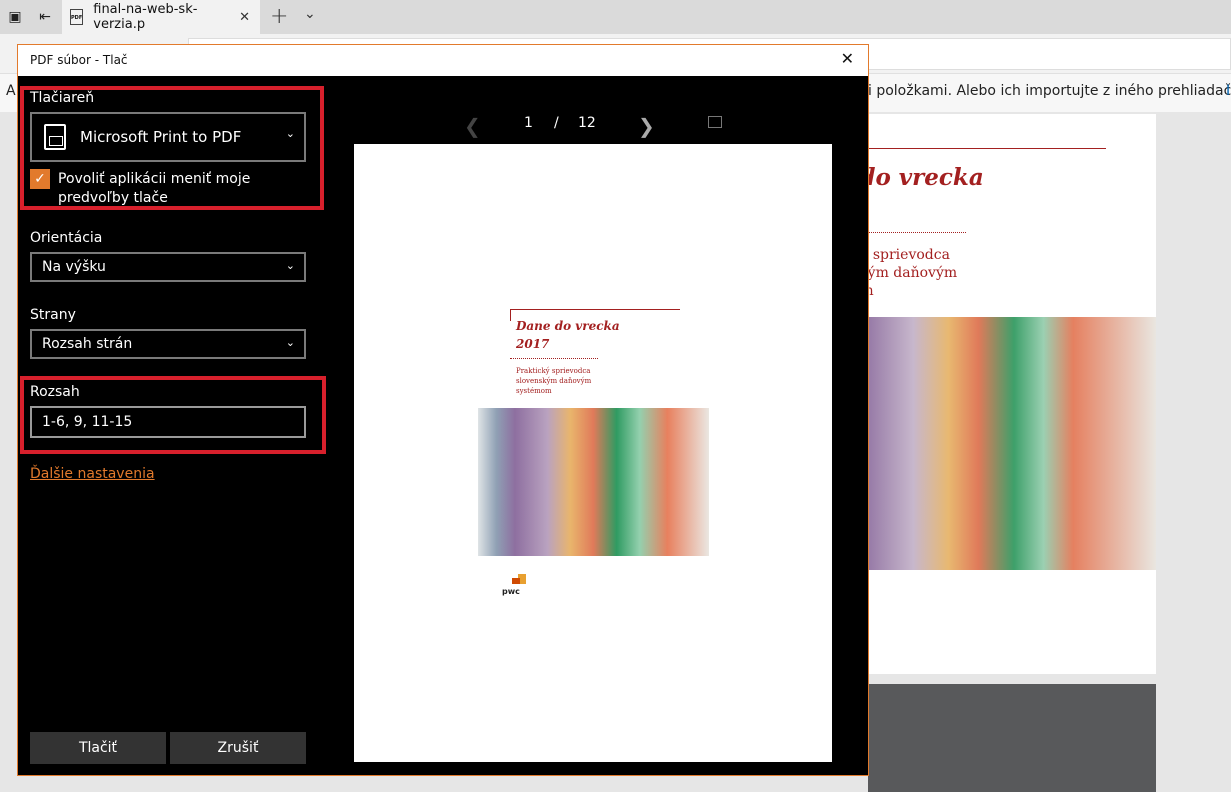 This screenshot has height=792, width=1231. What do you see at coordinates (715, 122) in the screenshot?
I see `fit-page-icon` at bounding box center [715, 122].